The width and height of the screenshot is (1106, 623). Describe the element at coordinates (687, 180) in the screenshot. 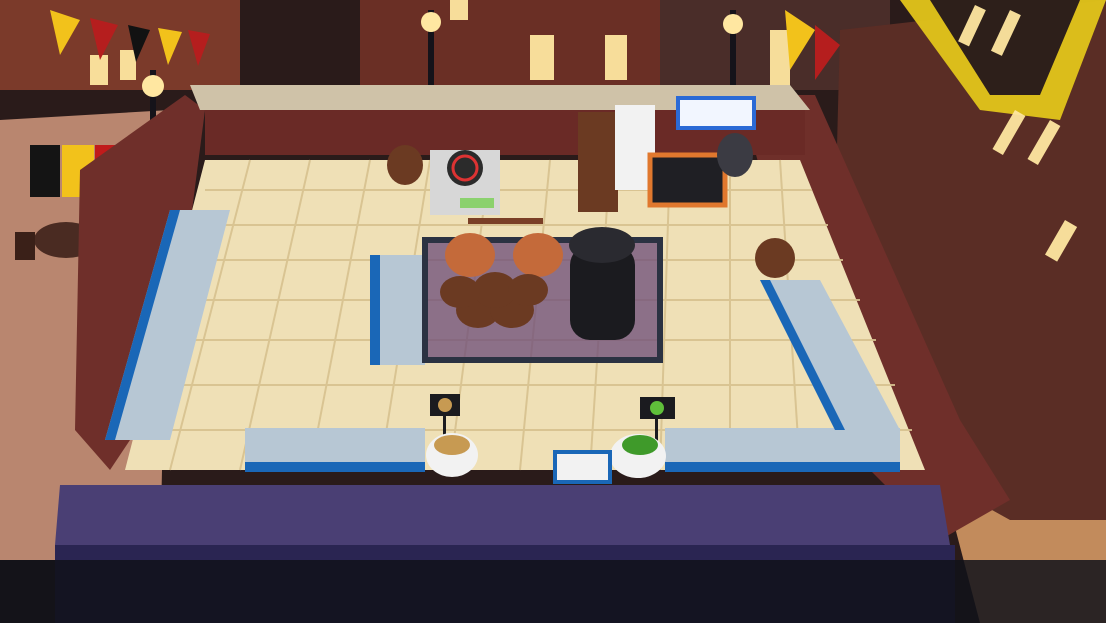

I see `orange-counter` at that location.